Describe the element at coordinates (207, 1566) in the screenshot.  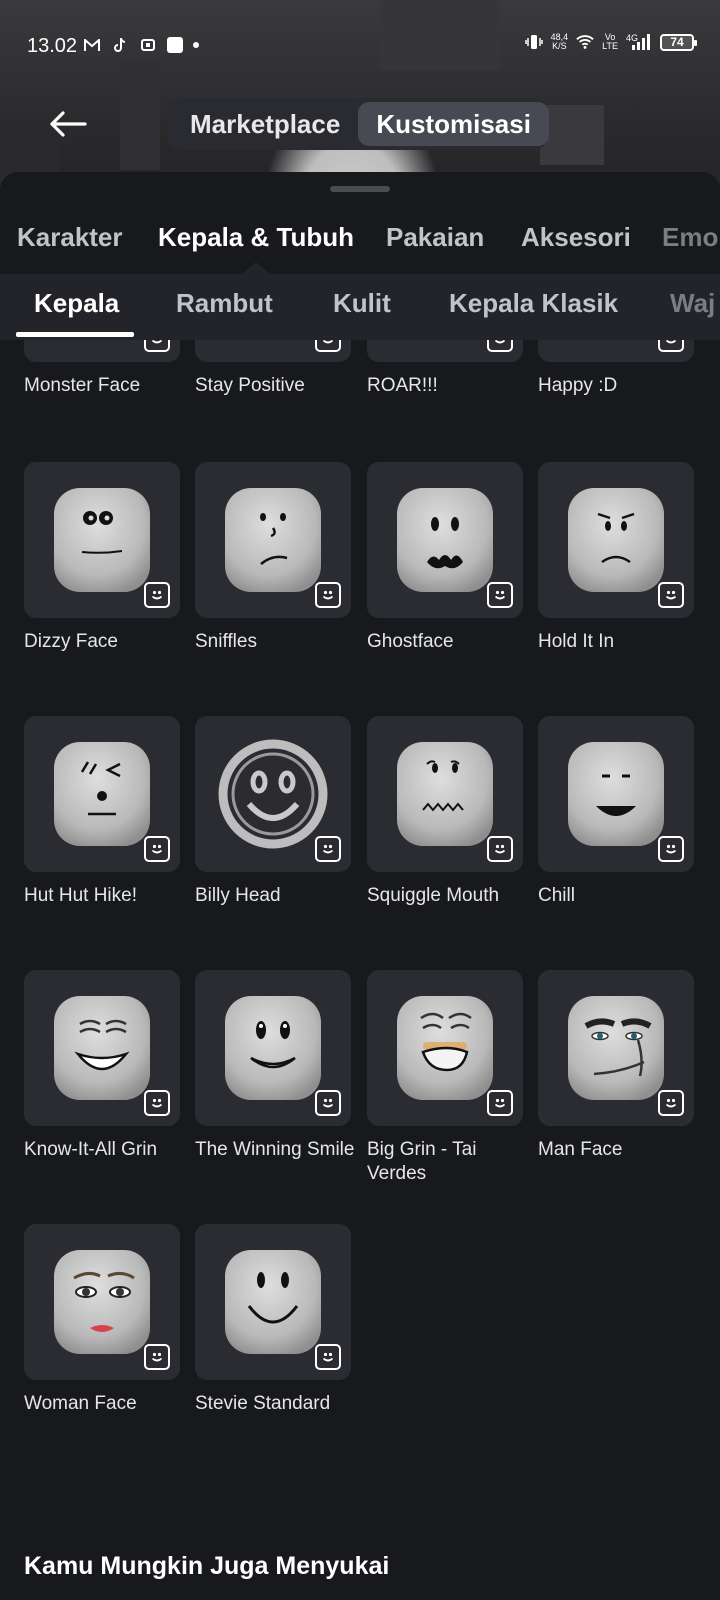
I see `section-title-recommendations: Kamu Mungkin Juga Menyukai` at that location.